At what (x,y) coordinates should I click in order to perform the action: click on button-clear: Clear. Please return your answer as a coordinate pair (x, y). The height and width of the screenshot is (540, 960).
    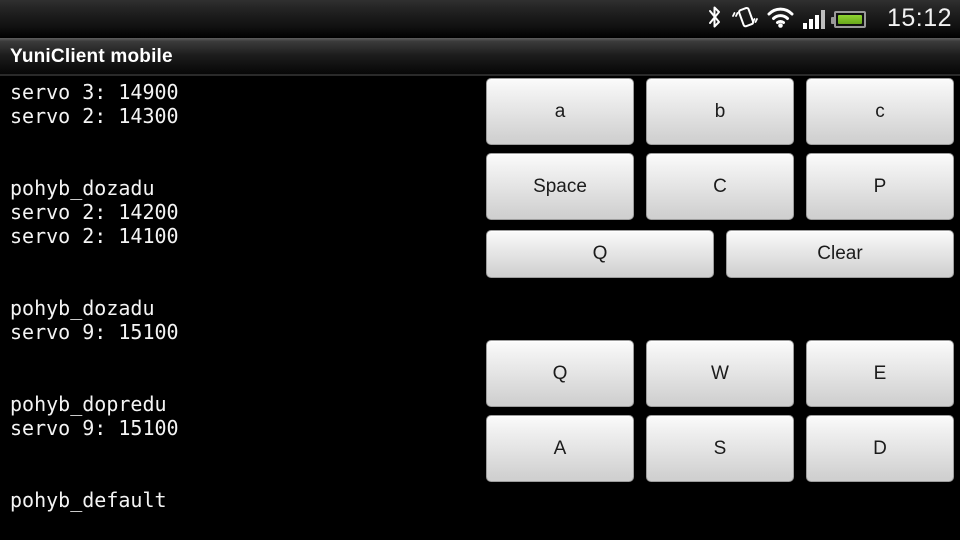
    Looking at the image, I should click on (840, 254).